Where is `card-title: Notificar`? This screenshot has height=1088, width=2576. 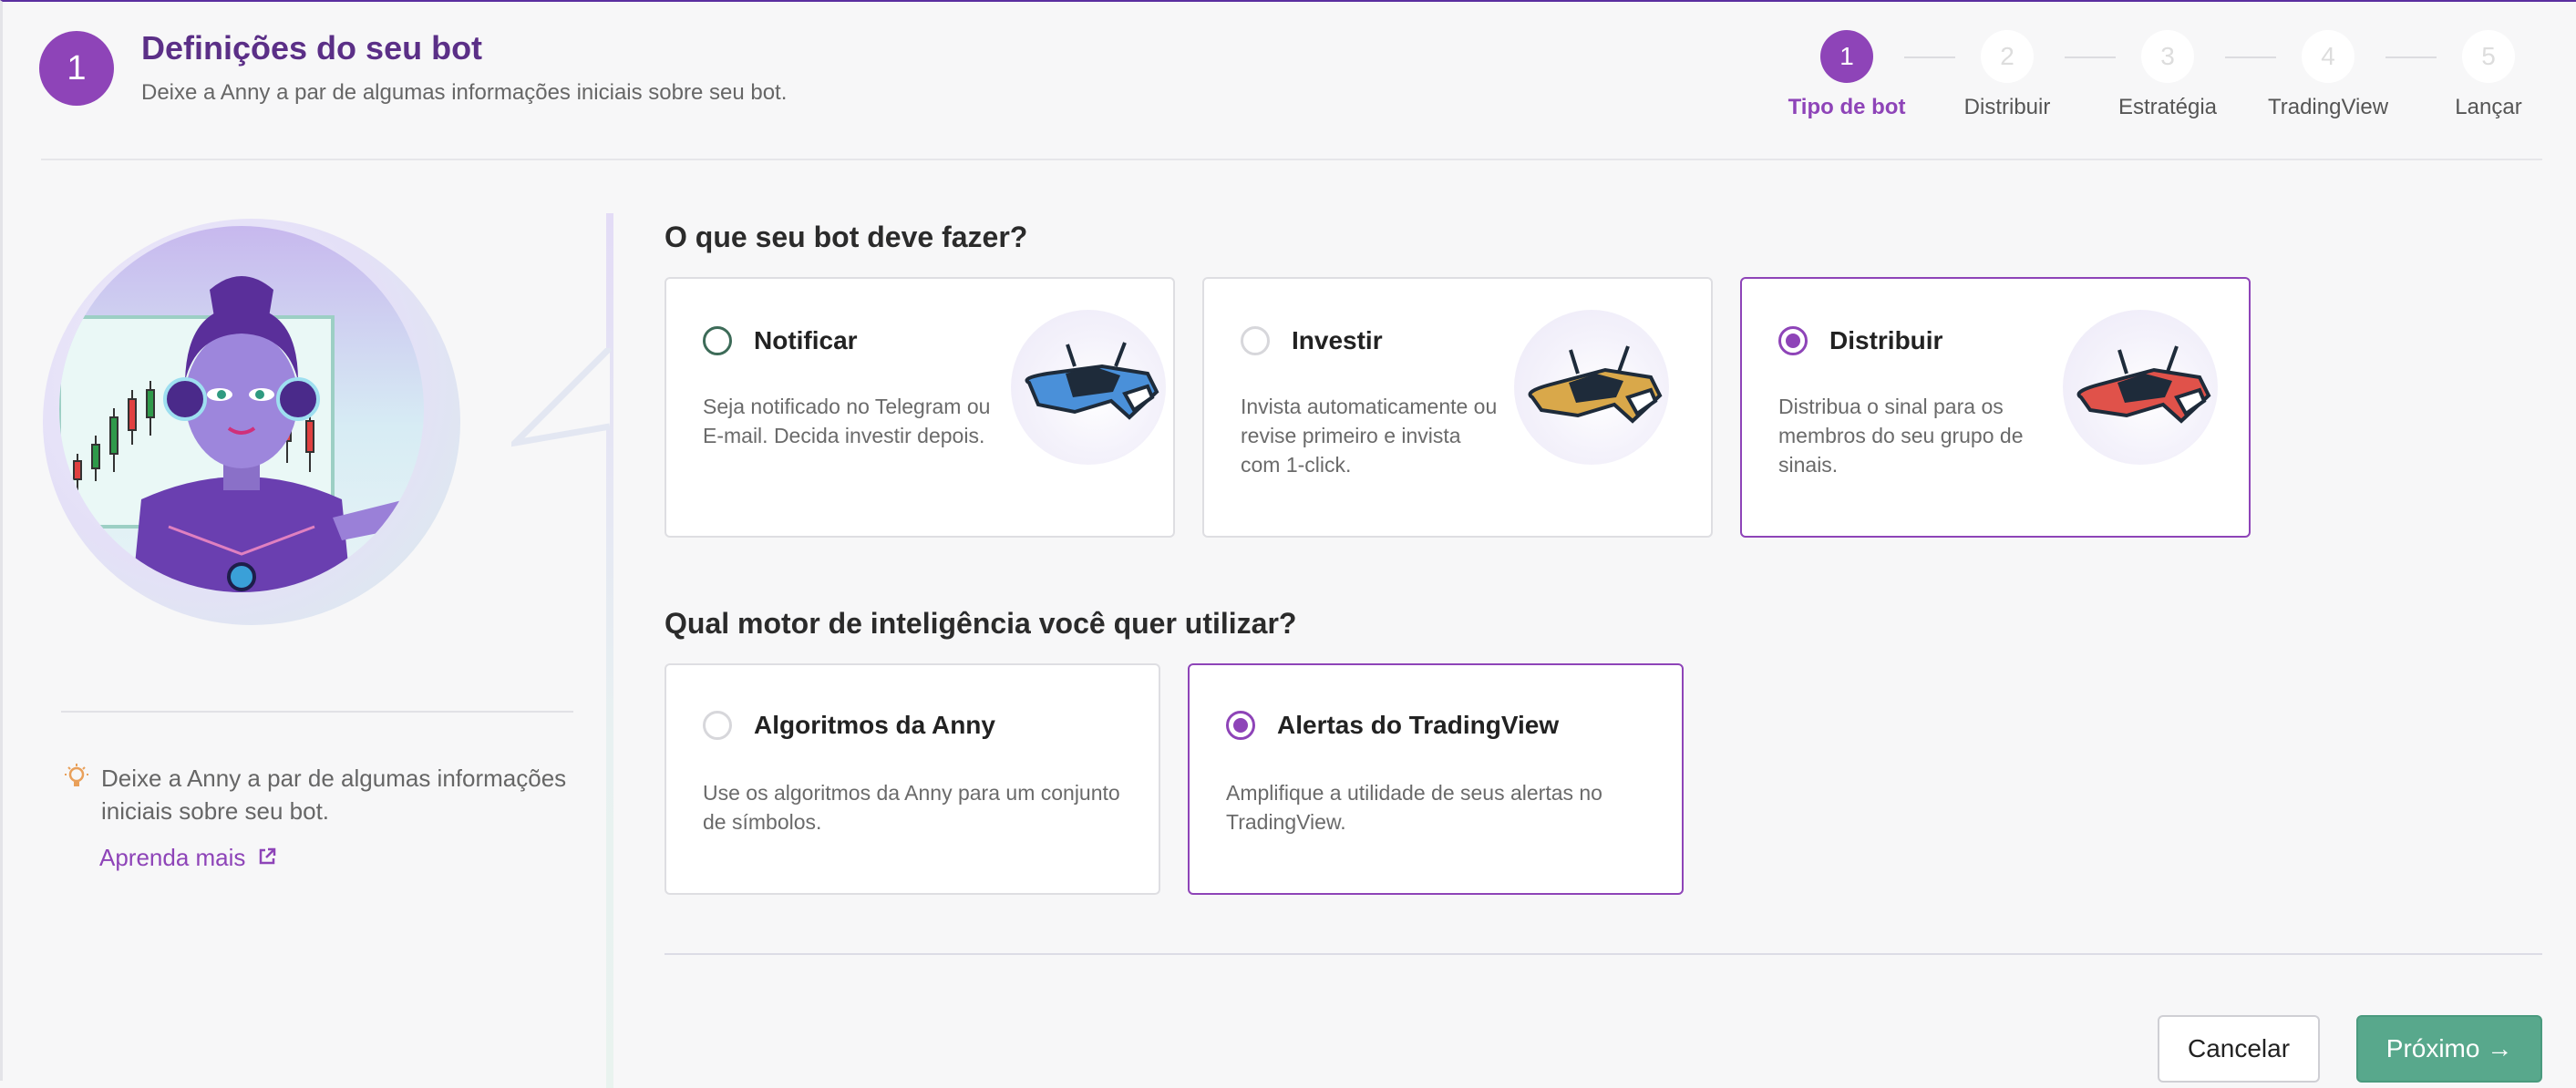
card-title: Notificar is located at coordinates (806, 340).